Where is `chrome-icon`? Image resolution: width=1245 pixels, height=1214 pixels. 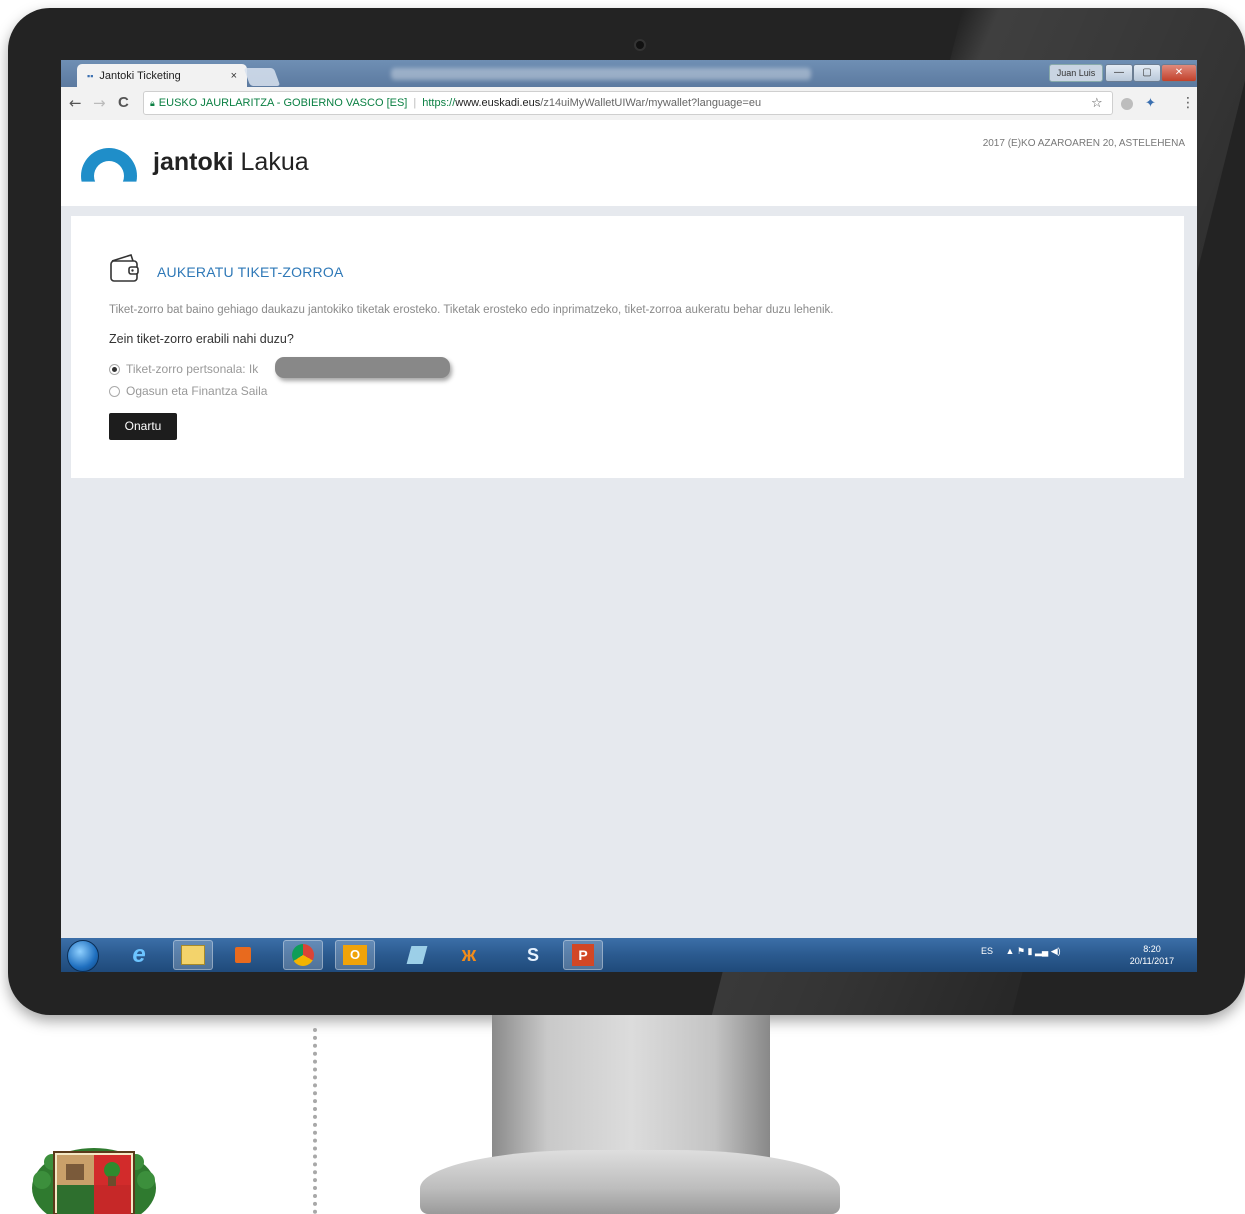
chrome-icon is located at coordinates (303, 955).